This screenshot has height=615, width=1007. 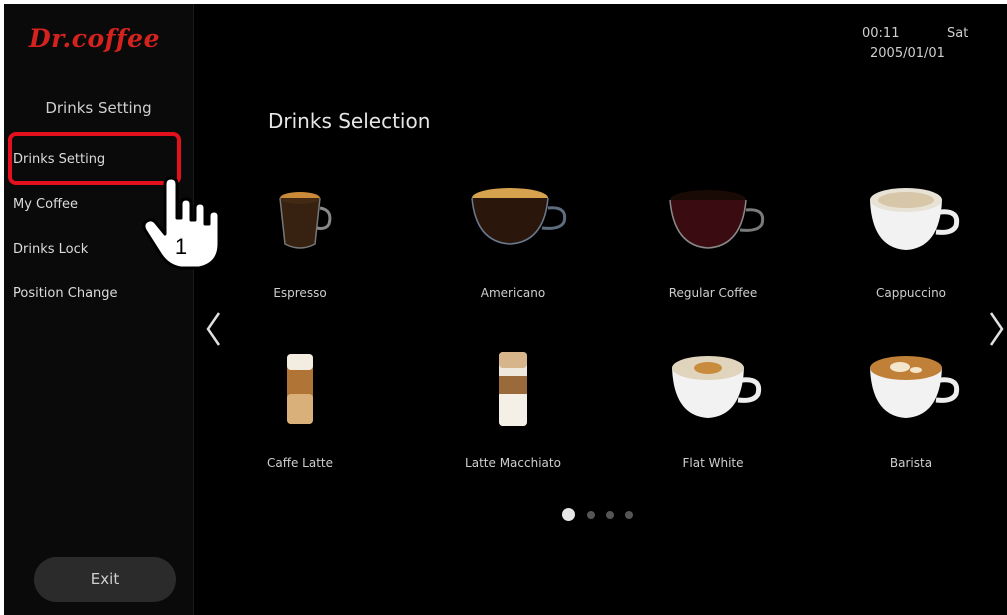 I want to click on sidebar-item-drinks-lock: Drinks Lock, so click(x=50, y=249).